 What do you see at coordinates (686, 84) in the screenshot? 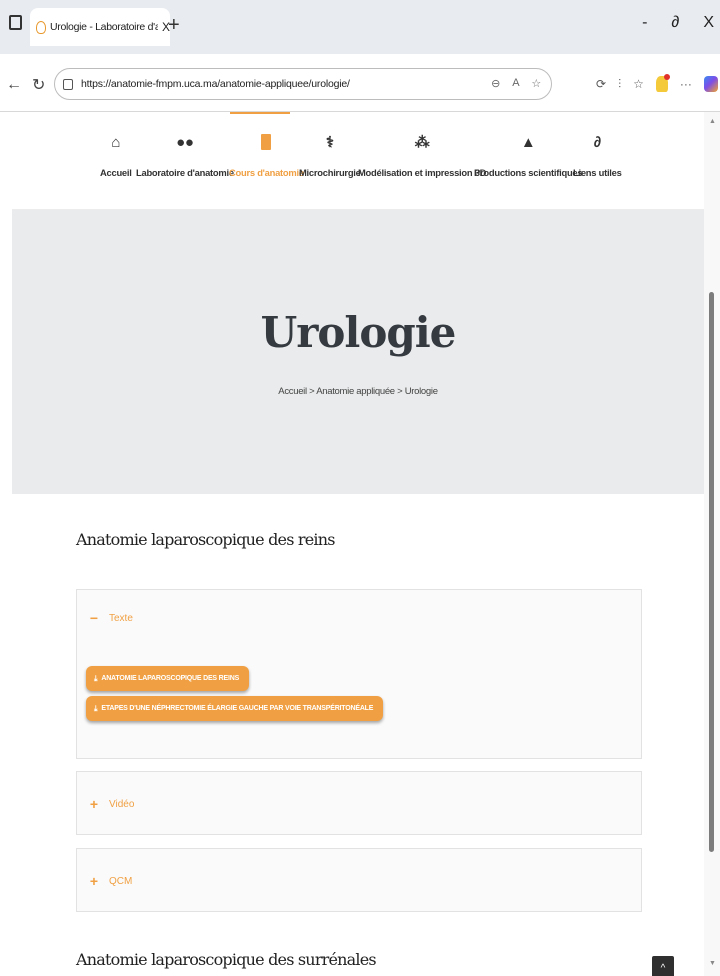
I see `more-menu-icon: ···` at bounding box center [686, 84].